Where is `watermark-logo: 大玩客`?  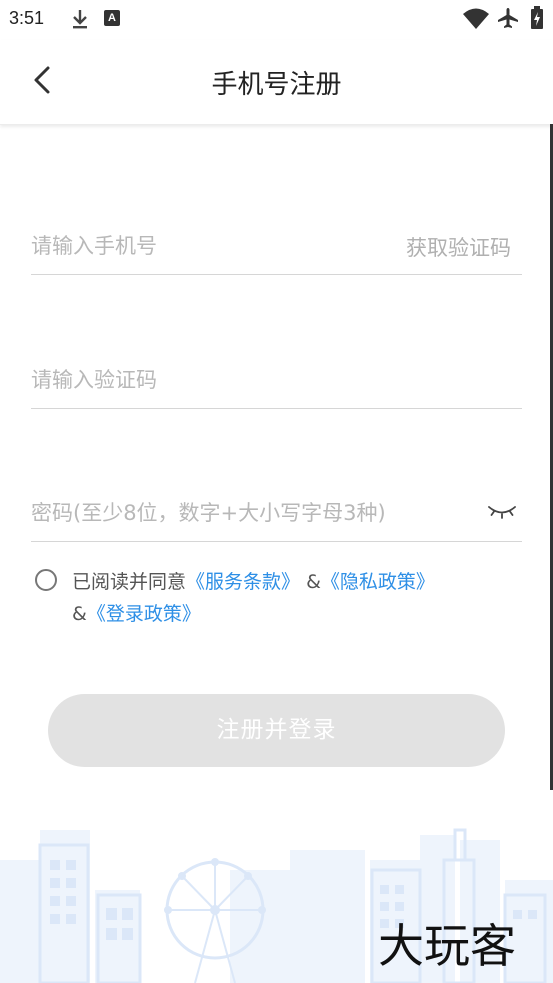
watermark-logo: 大玩客 is located at coordinates (447, 946).